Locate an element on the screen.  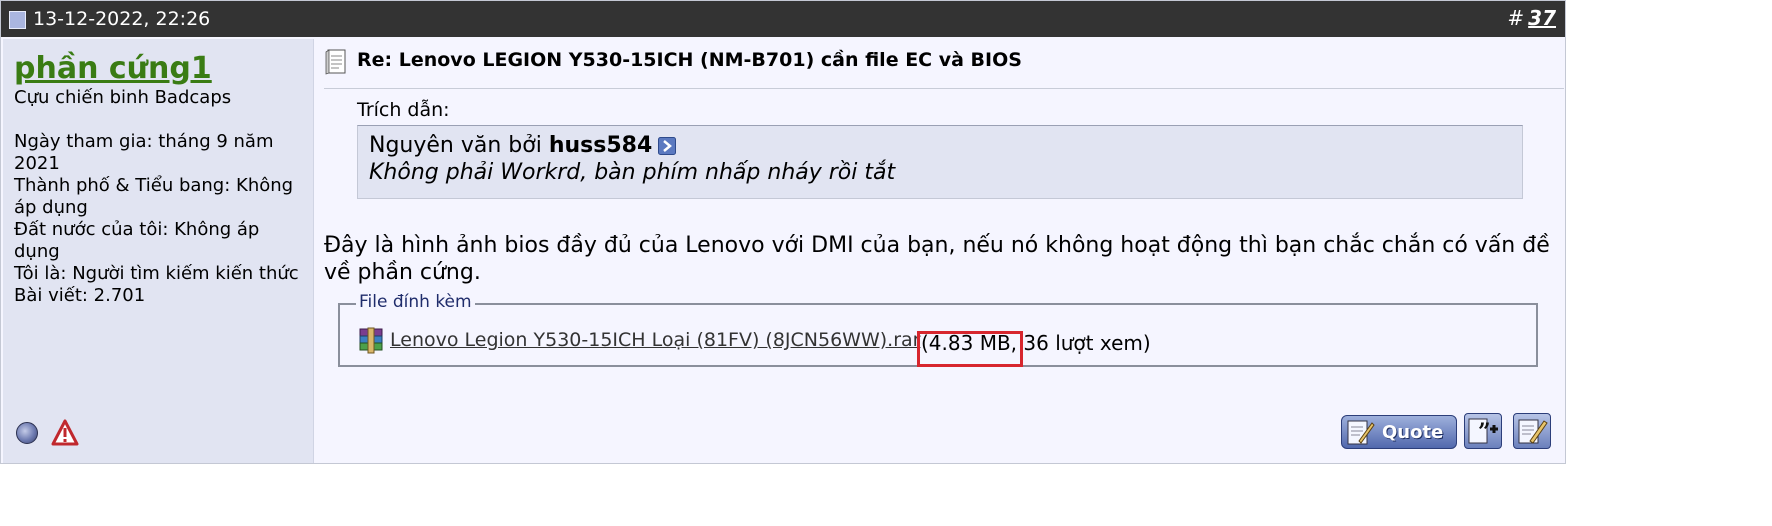
post-date: 13-12-2022, 22:26 is located at coordinates (122, 19).